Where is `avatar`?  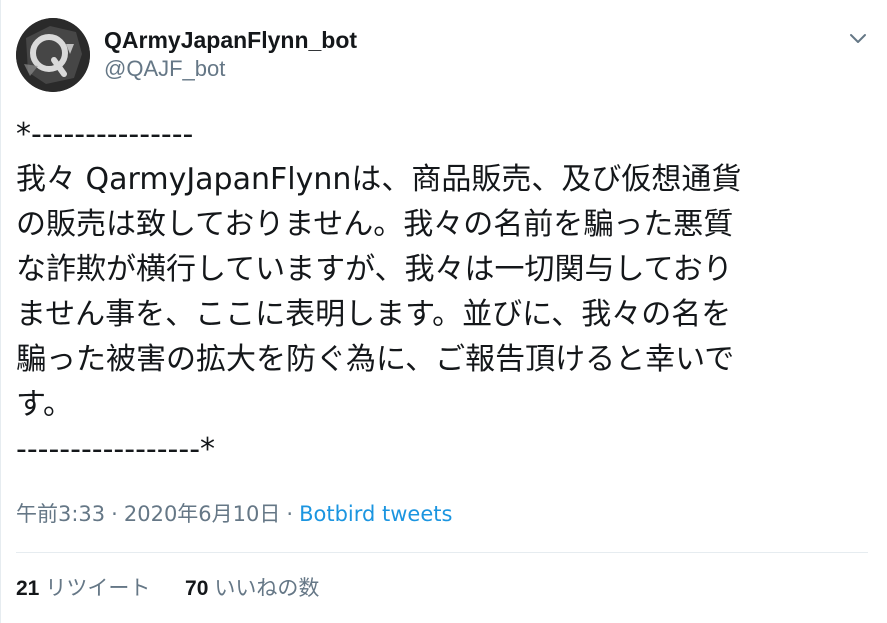
avatar is located at coordinates (53, 55).